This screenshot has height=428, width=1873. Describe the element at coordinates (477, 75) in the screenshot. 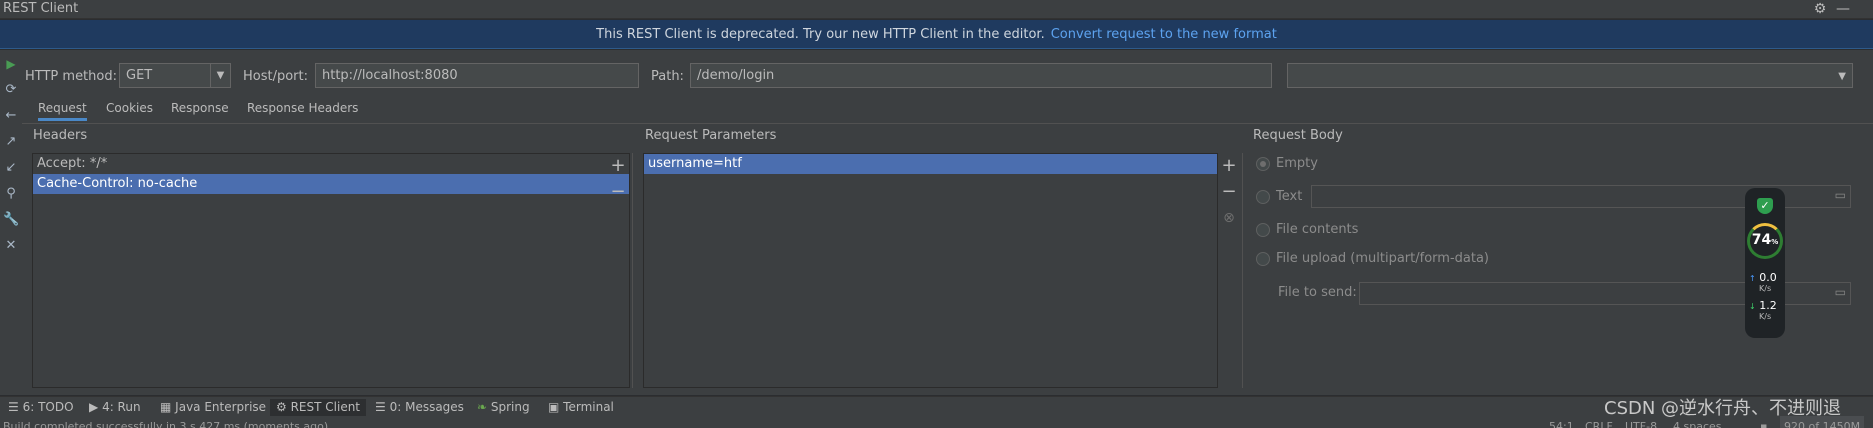

I see `host-port-input: http://localhost:8080` at that location.